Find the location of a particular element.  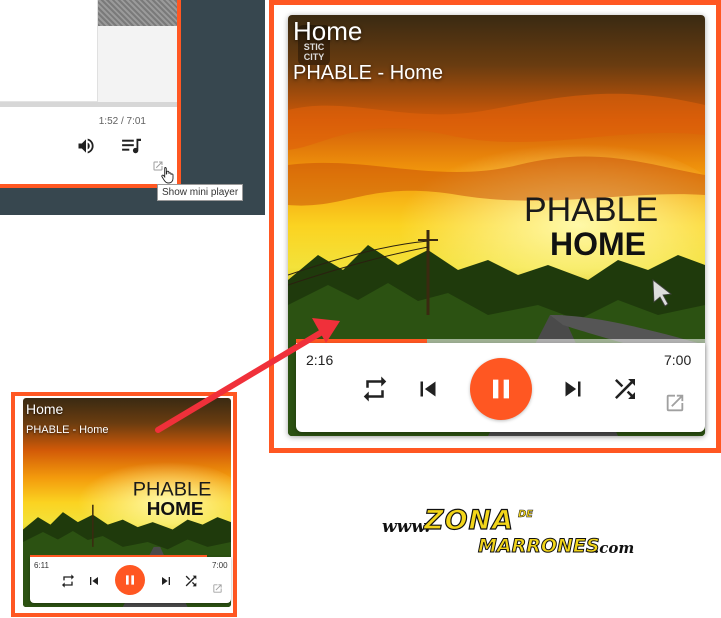

tooltip: Show mini player is located at coordinates (200, 192).